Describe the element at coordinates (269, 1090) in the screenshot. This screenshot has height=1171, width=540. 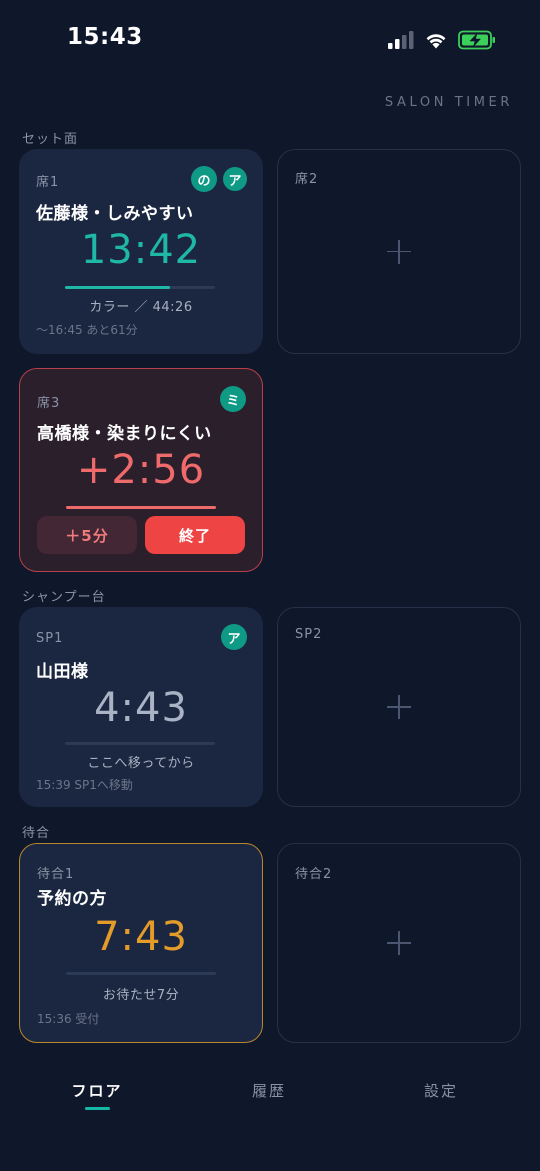
I see `tab-history: 履歴` at that location.